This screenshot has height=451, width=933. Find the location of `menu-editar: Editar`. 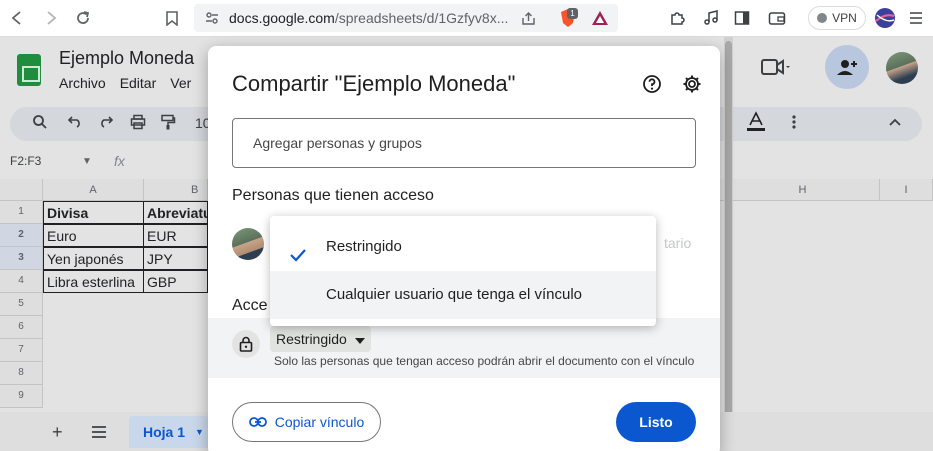

menu-editar: Editar is located at coordinates (138, 83).